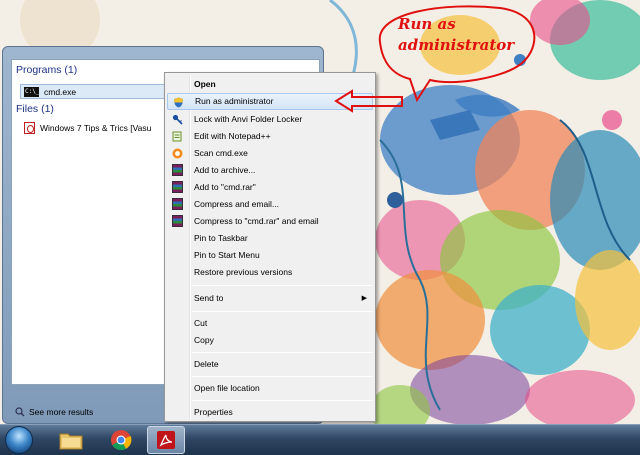  What do you see at coordinates (456, 45) in the screenshot?
I see `annotation-line-2: administrator` at bounding box center [456, 45].